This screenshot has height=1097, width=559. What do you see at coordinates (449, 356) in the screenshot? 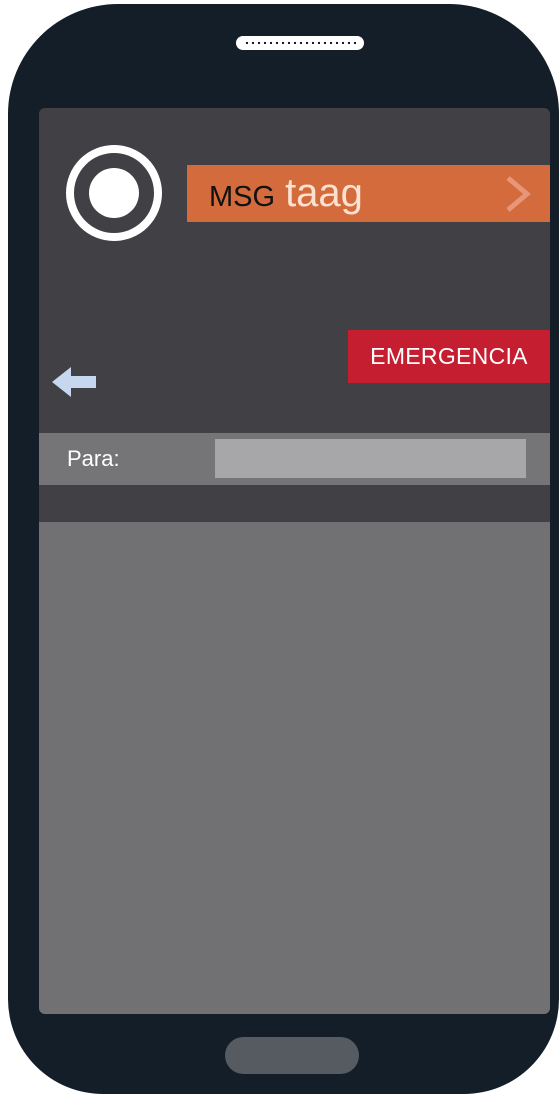
I see `emergency-button: EMERGENCIA` at bounding box center [449, 356].